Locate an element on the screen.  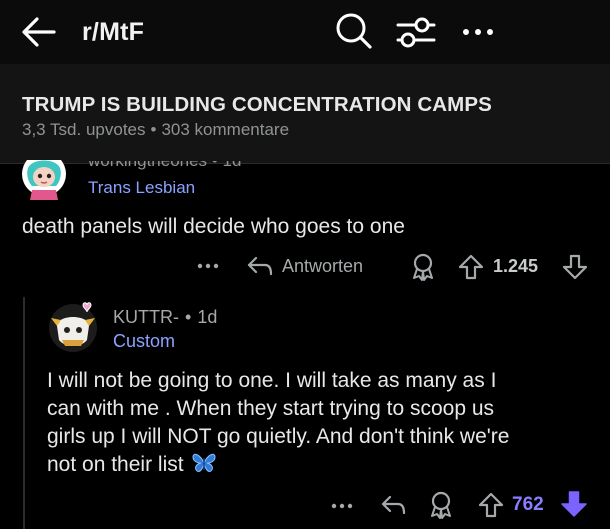
arrow-left-icon is located at coordinates (39, 32).